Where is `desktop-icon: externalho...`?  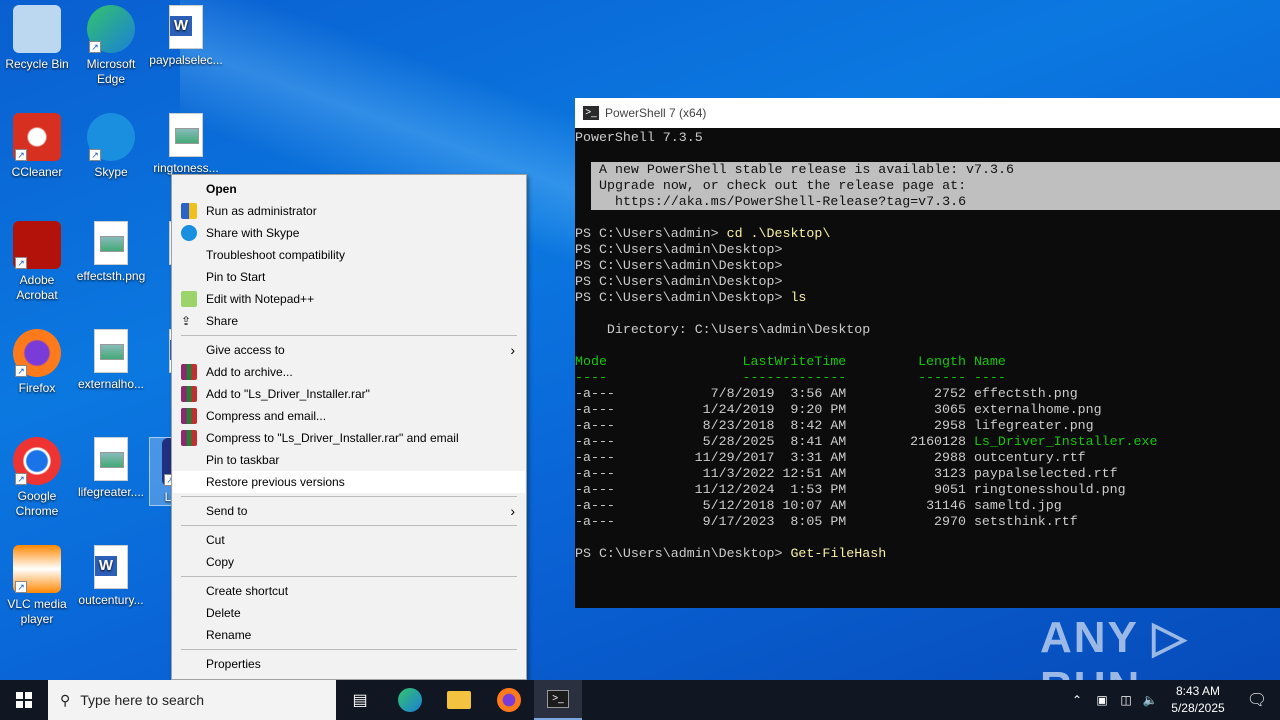 desktop-icon: externalho... is located at coordinates (111, 360).